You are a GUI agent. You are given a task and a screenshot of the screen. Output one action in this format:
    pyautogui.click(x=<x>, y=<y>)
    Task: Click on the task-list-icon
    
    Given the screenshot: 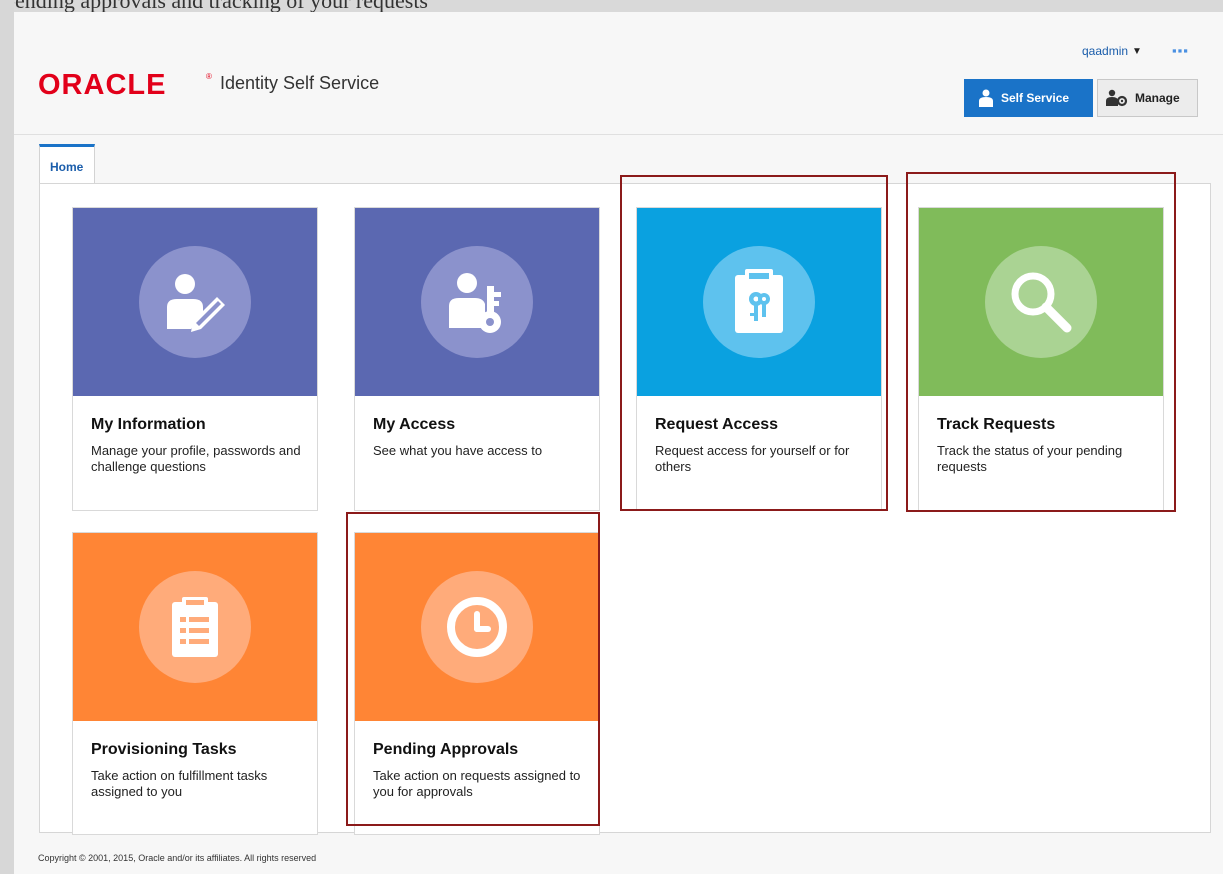 What is the action you would take?
    pyautogui.click(x=195, y=627)
    